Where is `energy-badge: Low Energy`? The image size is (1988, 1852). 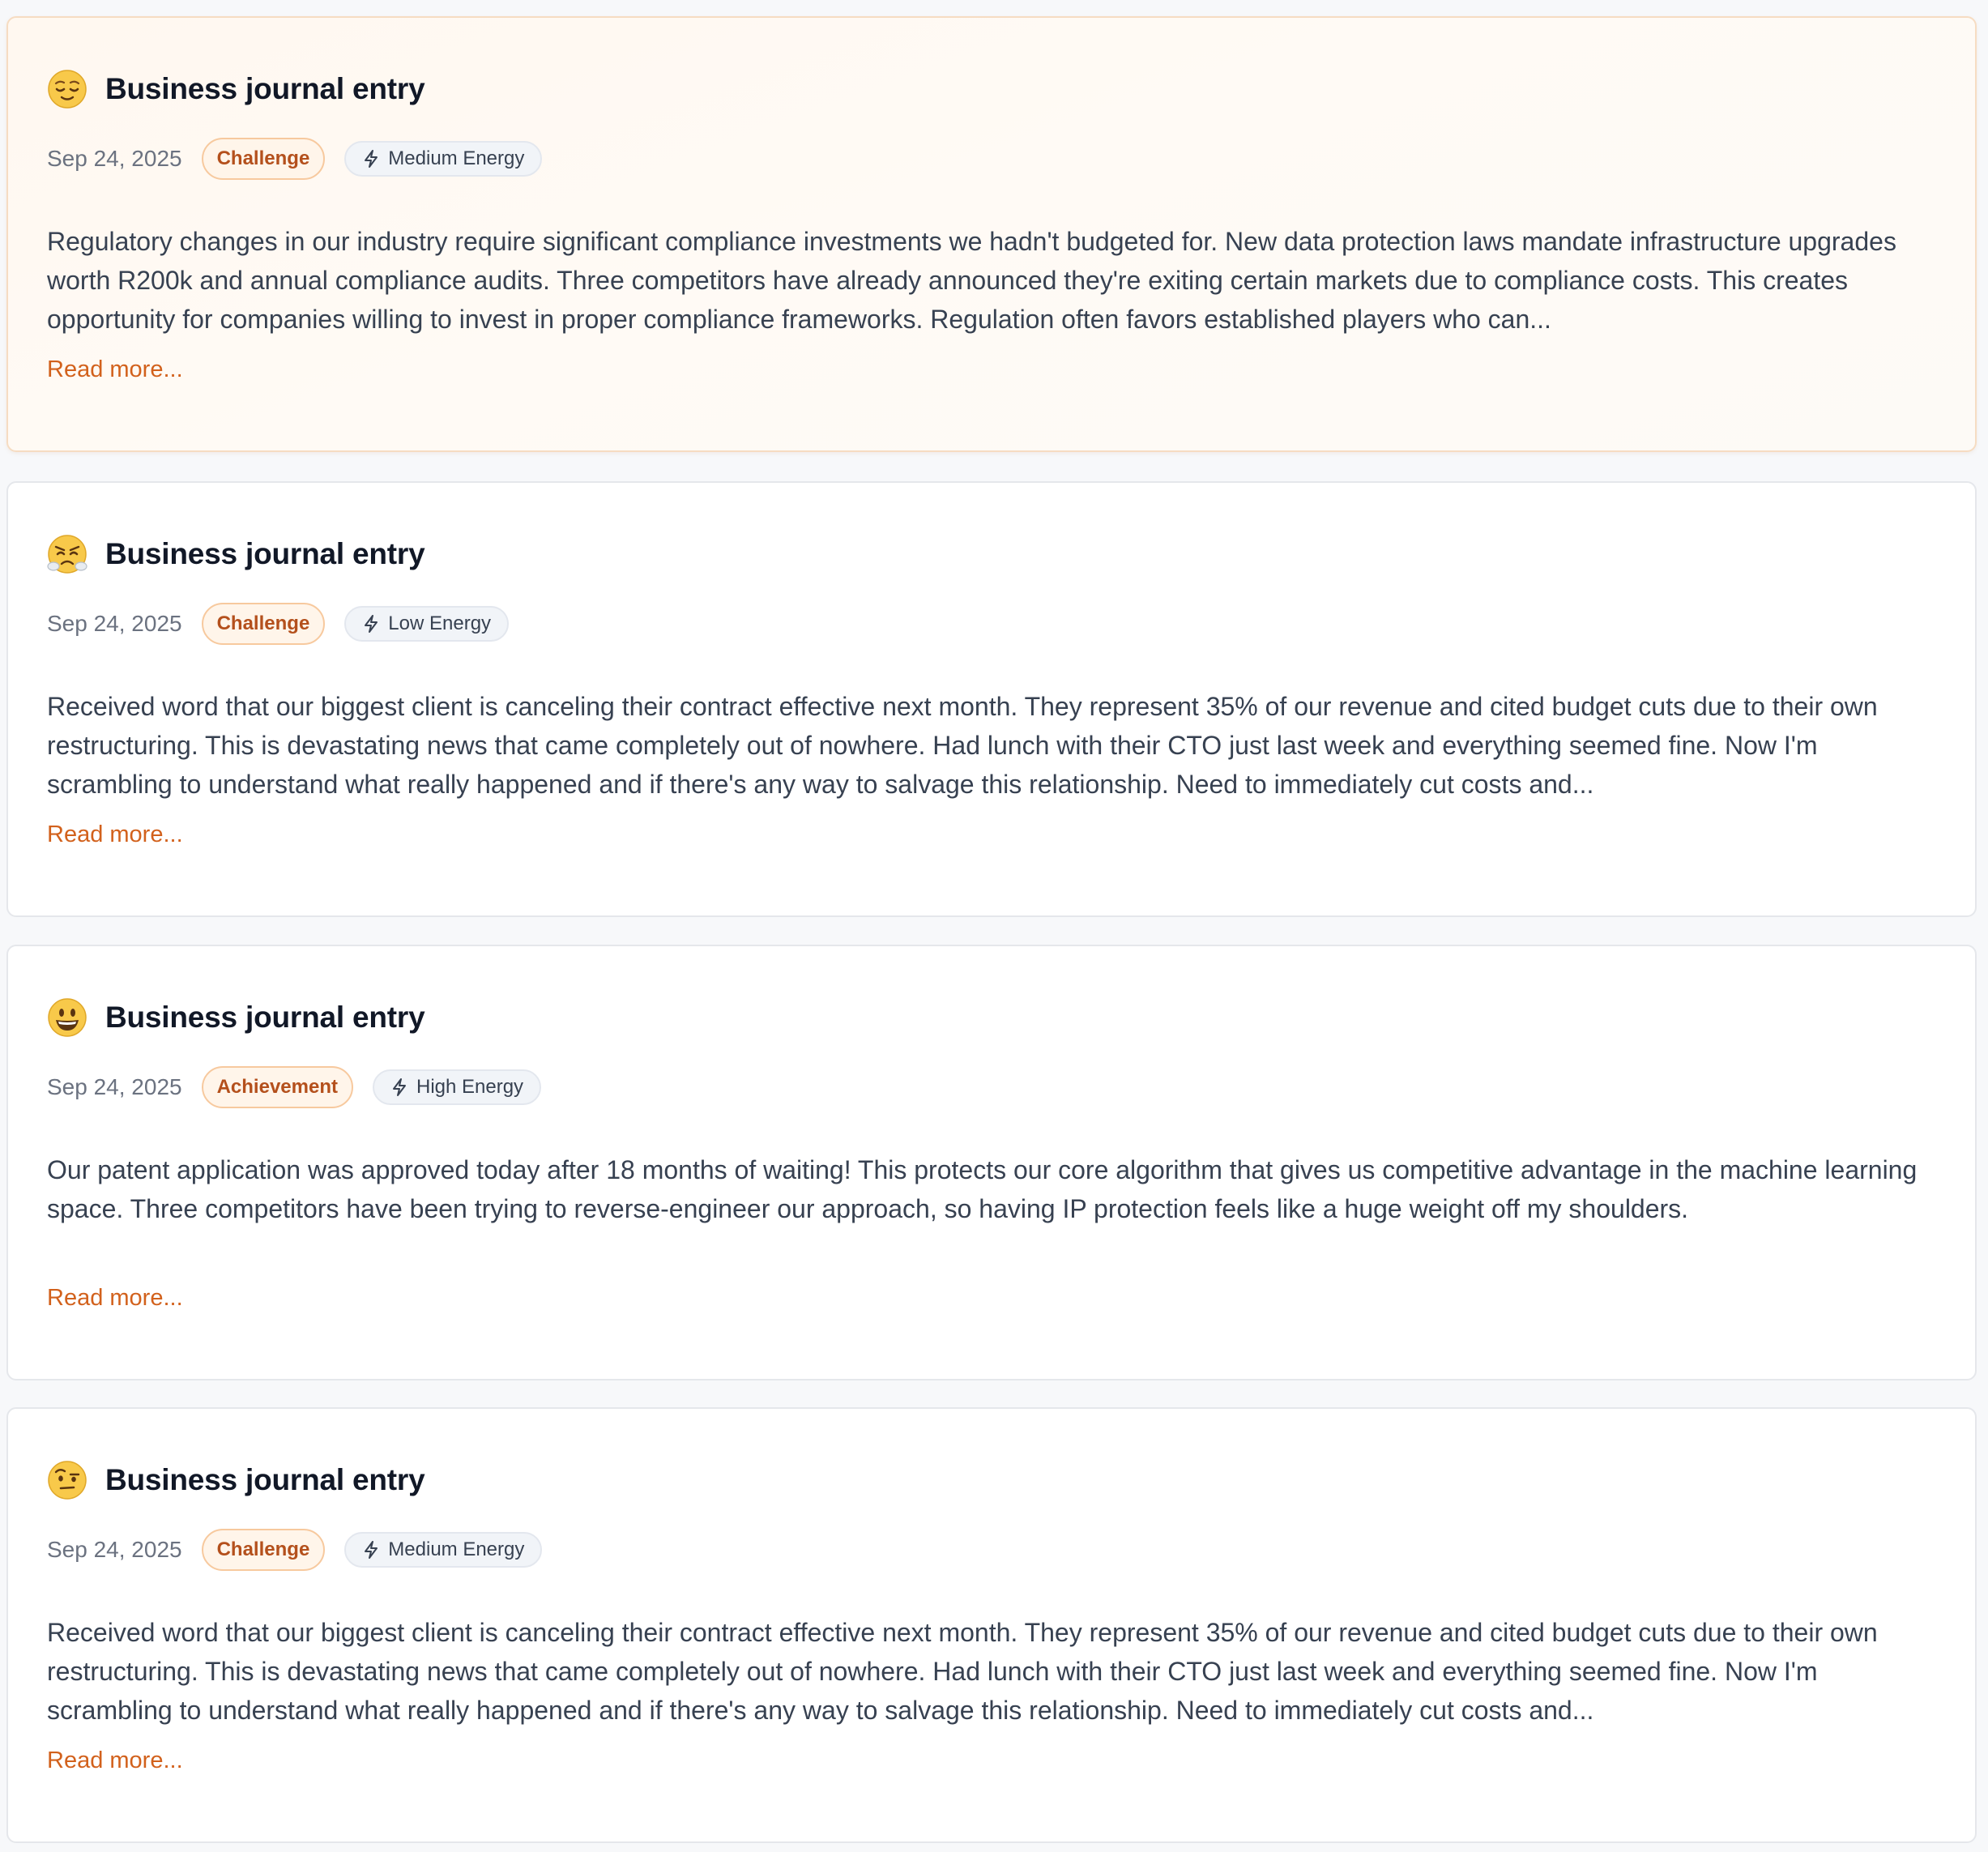 energy-badge: Low Energy is located at coordinates (427, 624).